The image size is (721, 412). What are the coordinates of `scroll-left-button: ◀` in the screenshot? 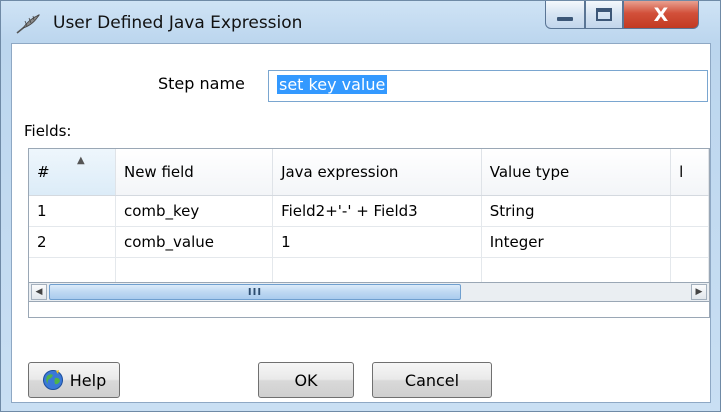 It's located at (39, 292).